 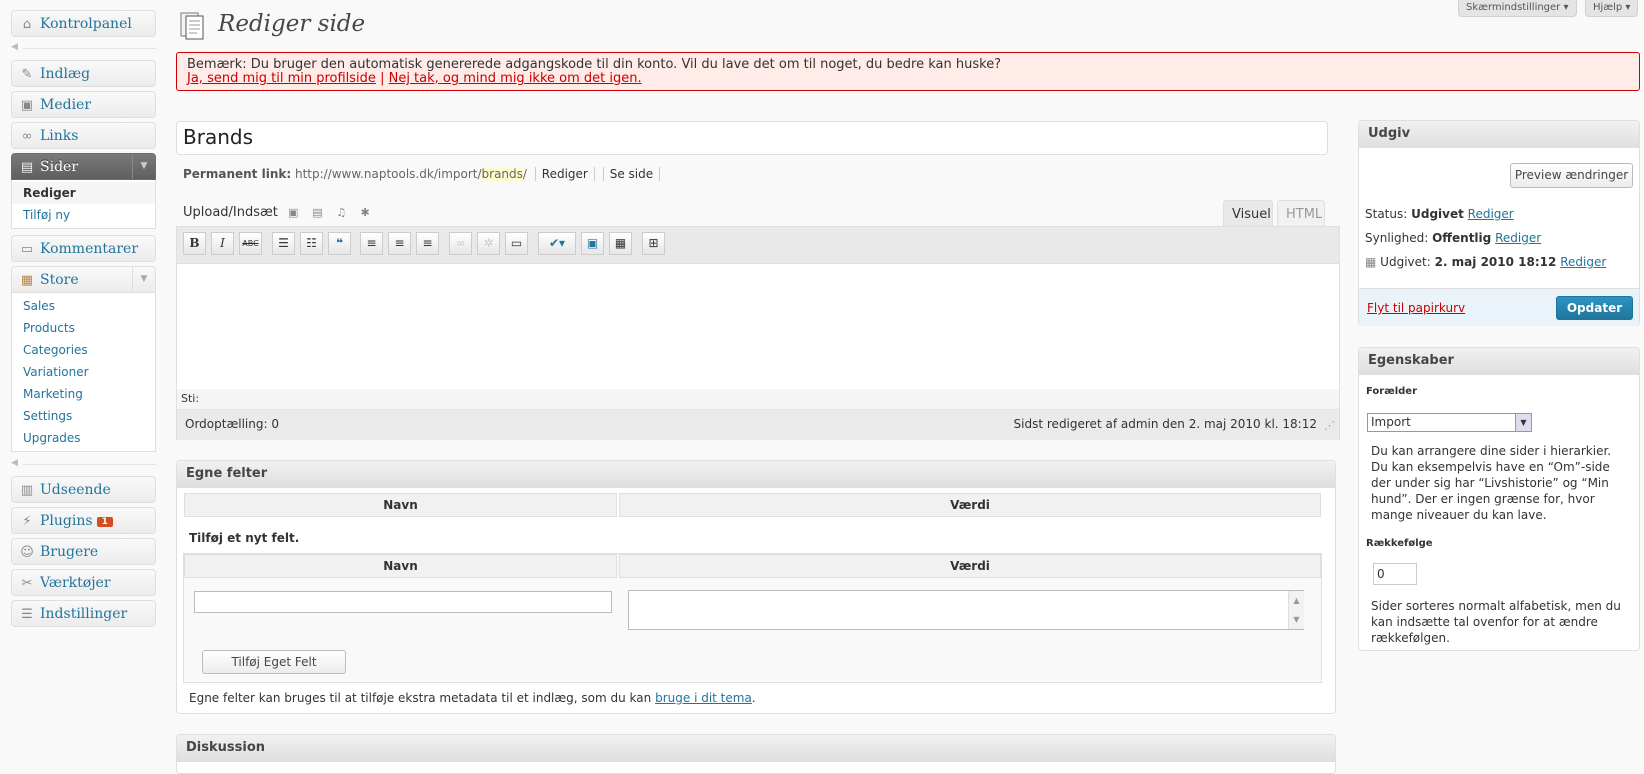 I want to click on permalink-slug: brands, so click(x=502, y=174).